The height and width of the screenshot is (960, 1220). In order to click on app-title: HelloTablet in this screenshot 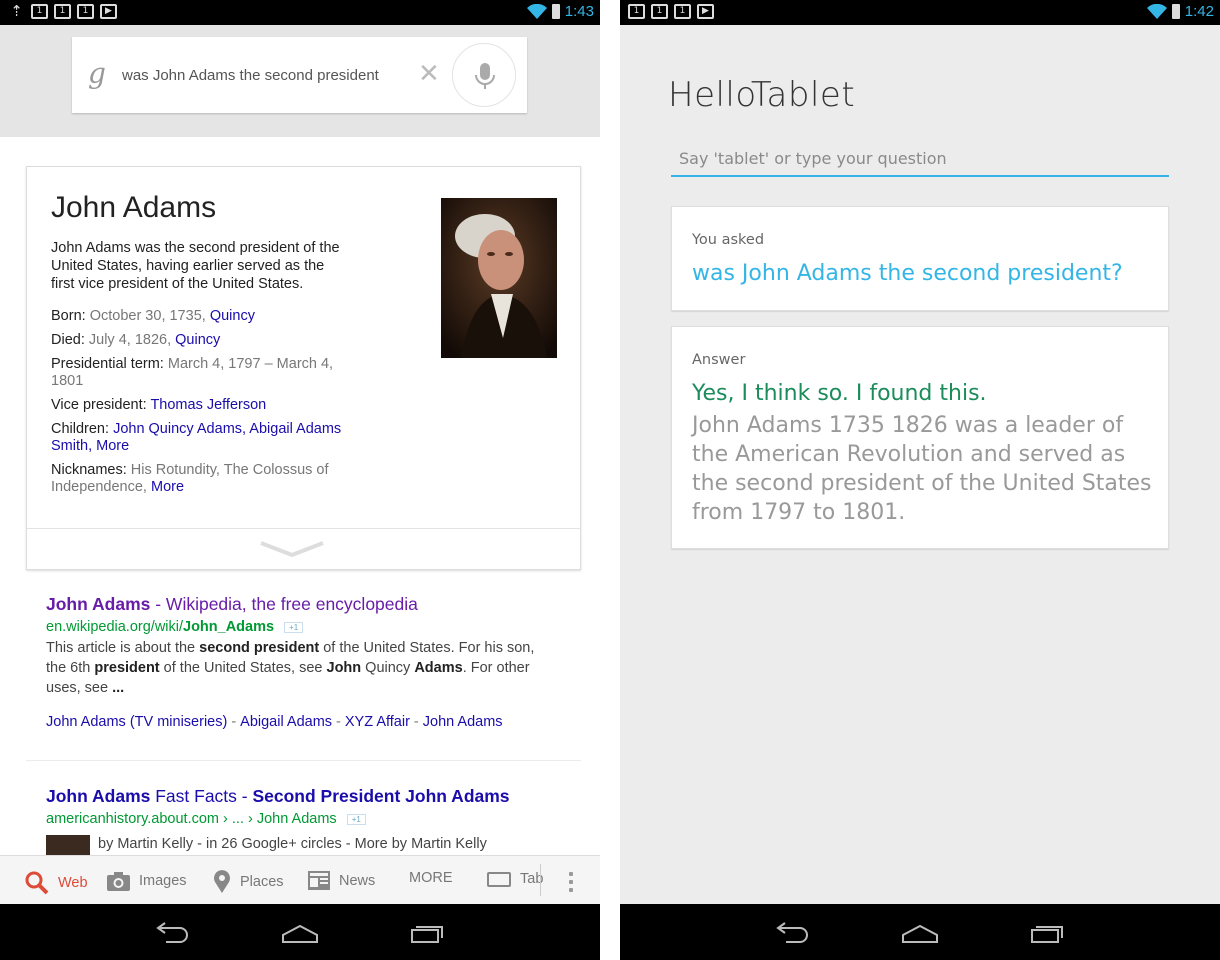, I will do `click(762, 95)`.